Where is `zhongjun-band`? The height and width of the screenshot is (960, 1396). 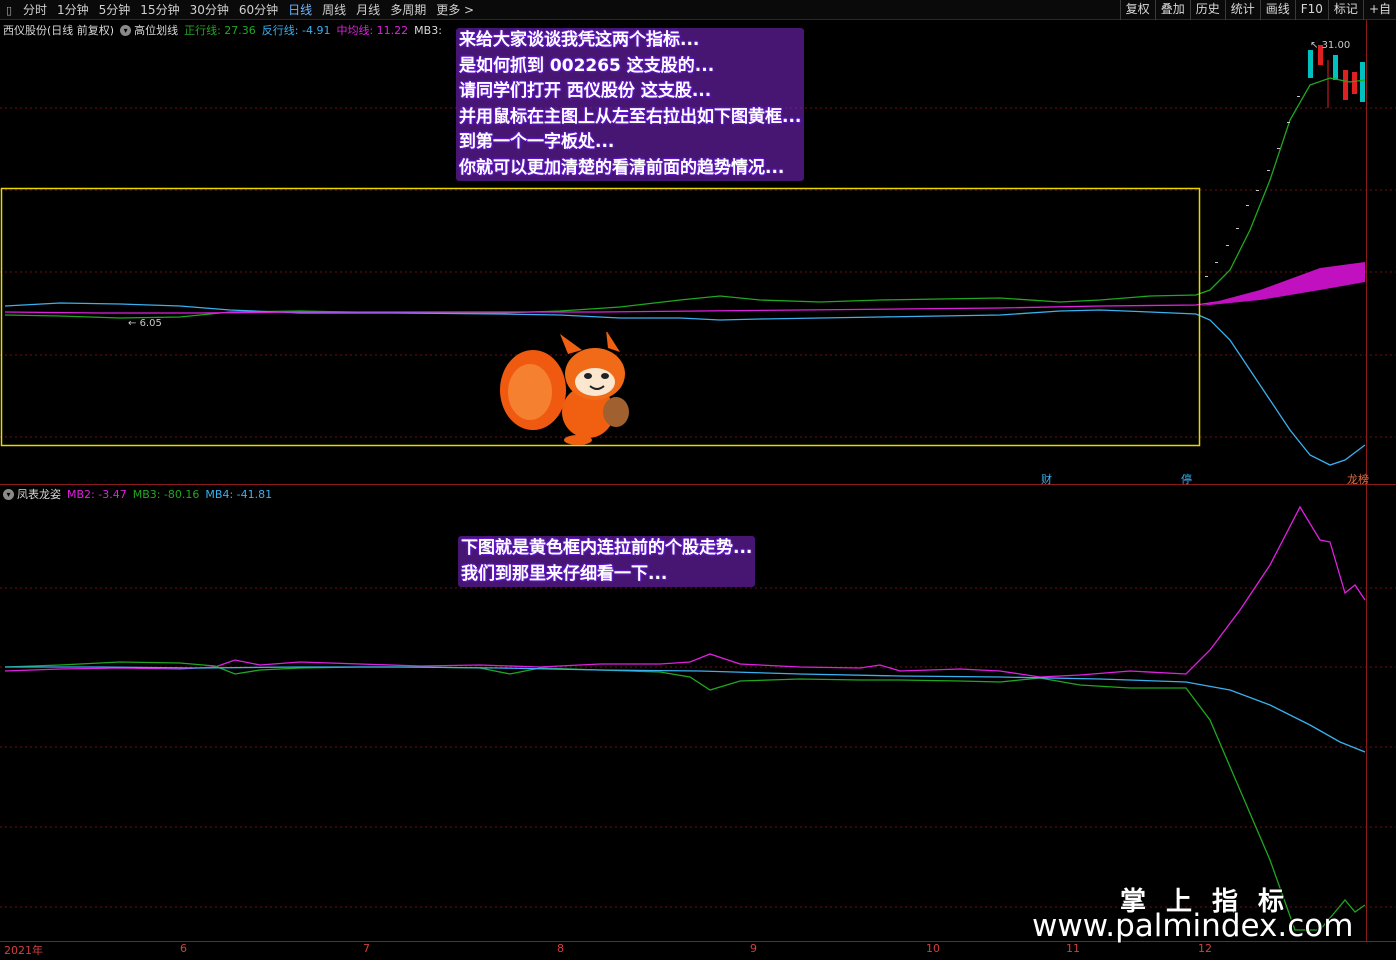
zhongjun-band is located at coordinates (1282, 284).